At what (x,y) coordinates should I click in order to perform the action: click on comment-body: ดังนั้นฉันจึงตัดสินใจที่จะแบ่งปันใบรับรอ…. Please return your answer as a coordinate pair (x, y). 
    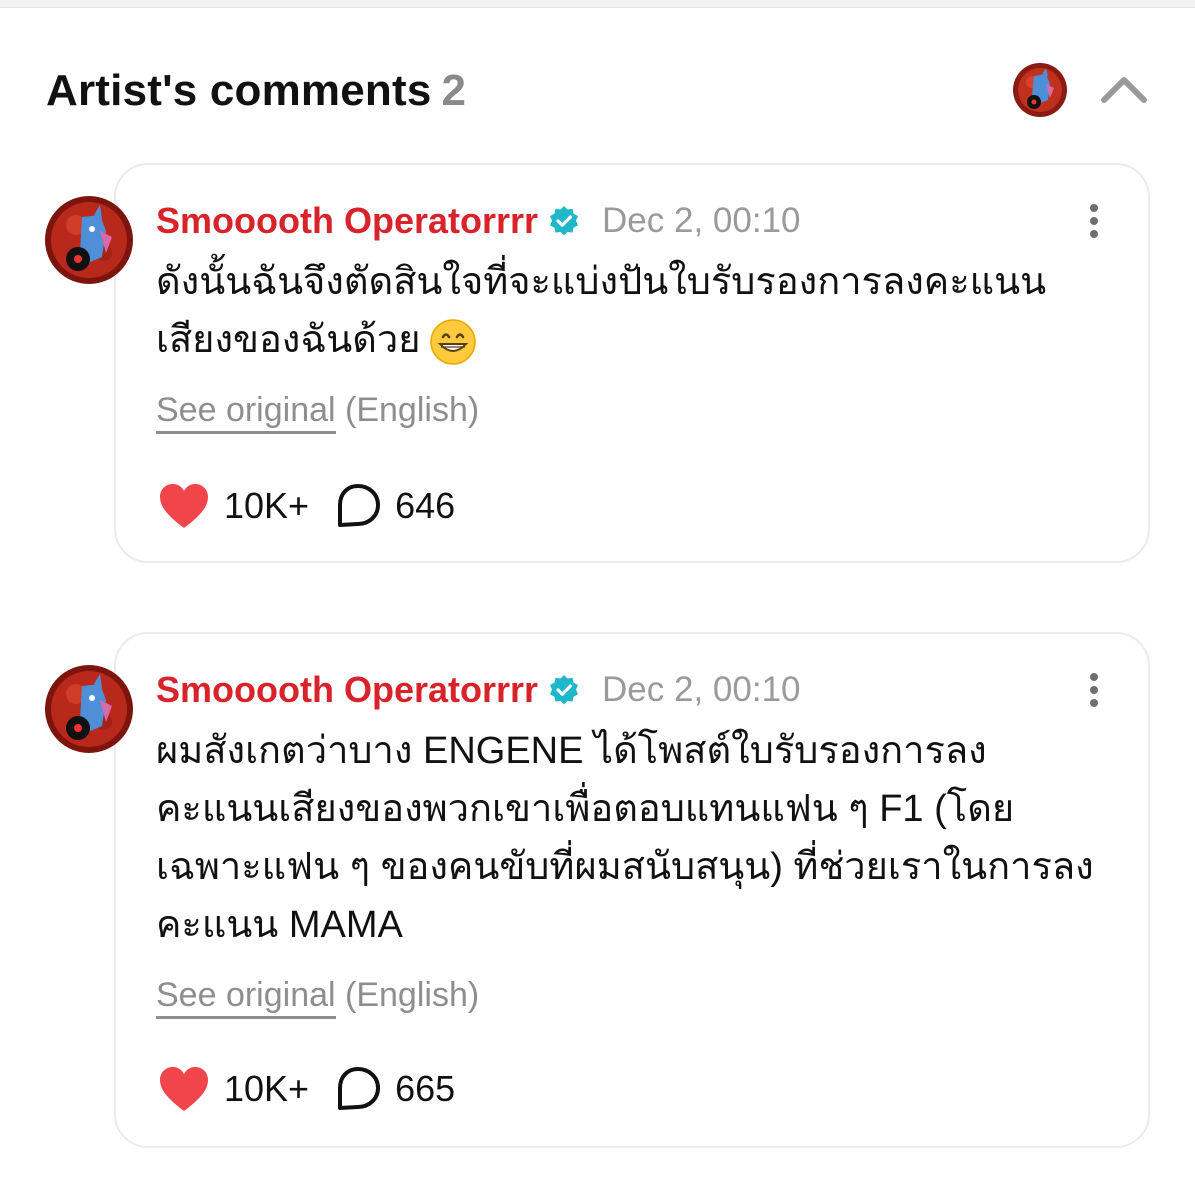
    Looking at the image, I should click on (631, 311).